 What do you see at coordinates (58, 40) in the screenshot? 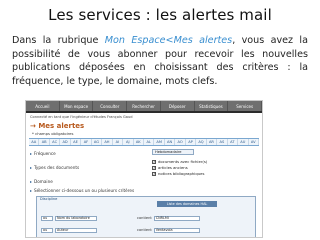
I see `intro-text-start: Dans la rubrique` at bounding box center [58, 40].